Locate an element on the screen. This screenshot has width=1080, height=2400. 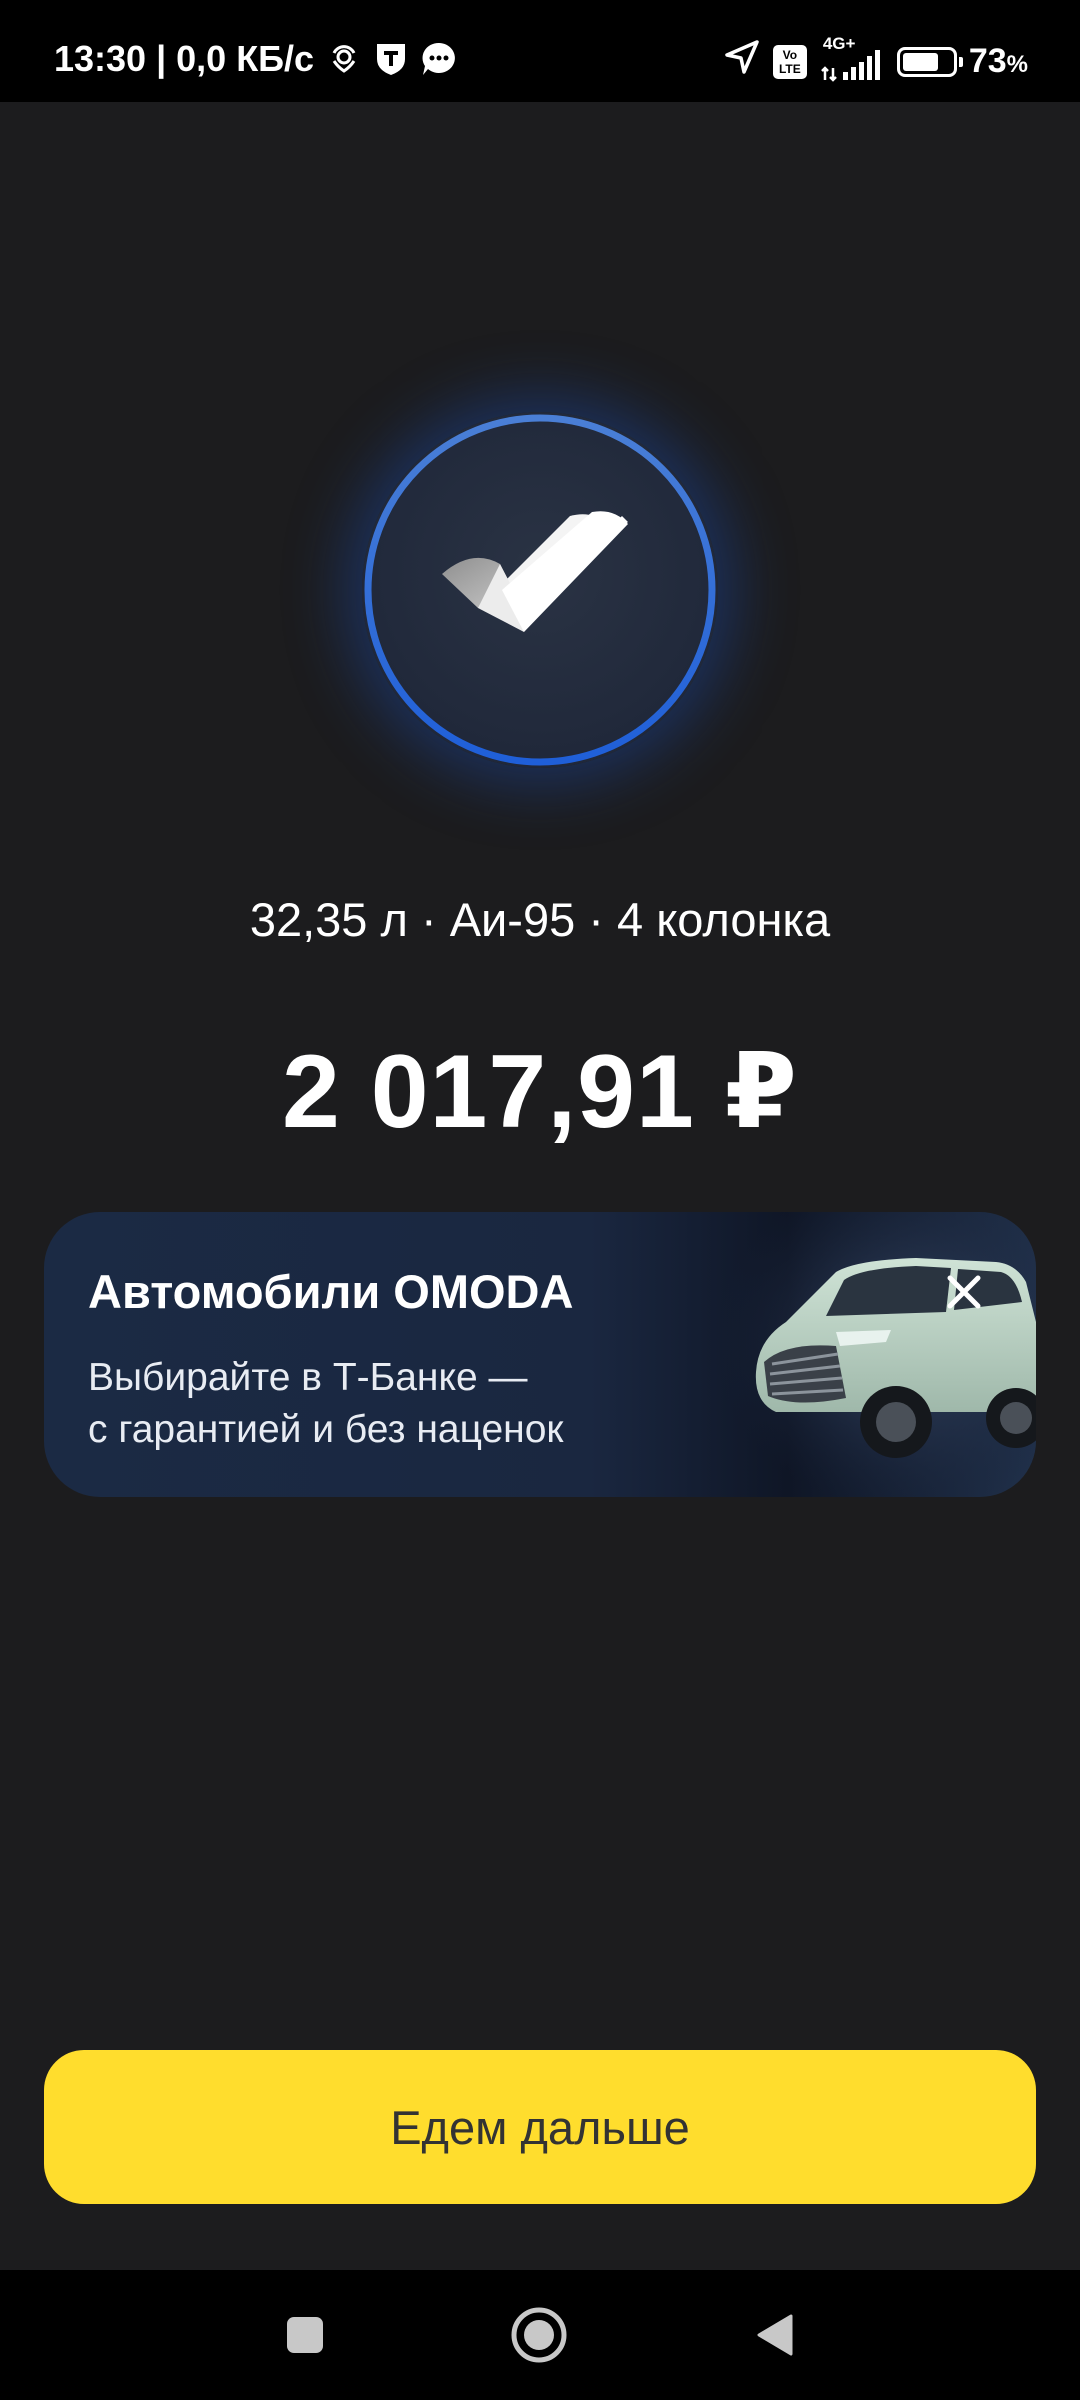
car-image is located at coordinates (876, 1354).